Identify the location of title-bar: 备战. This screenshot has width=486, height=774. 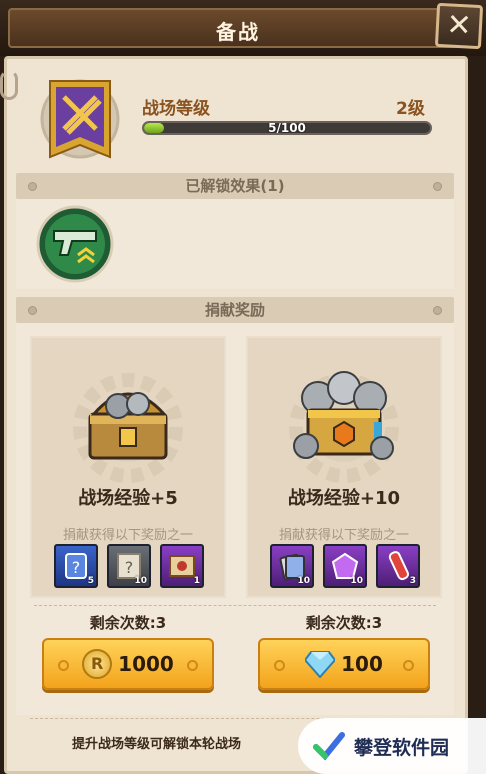
(238, 28).